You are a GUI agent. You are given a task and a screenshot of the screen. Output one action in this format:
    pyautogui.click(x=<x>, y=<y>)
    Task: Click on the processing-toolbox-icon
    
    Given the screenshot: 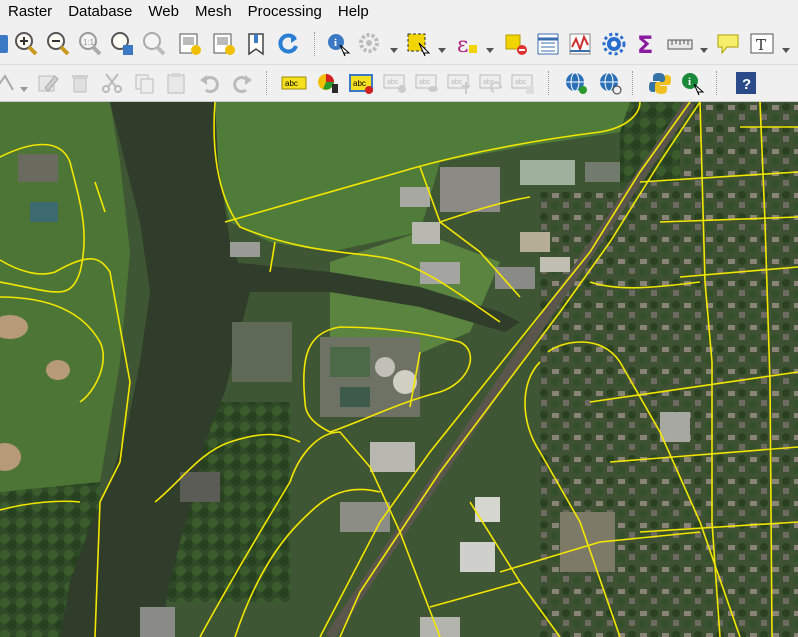 What is the action you would take?
    pyautogui.click(x=614, y=44)
    